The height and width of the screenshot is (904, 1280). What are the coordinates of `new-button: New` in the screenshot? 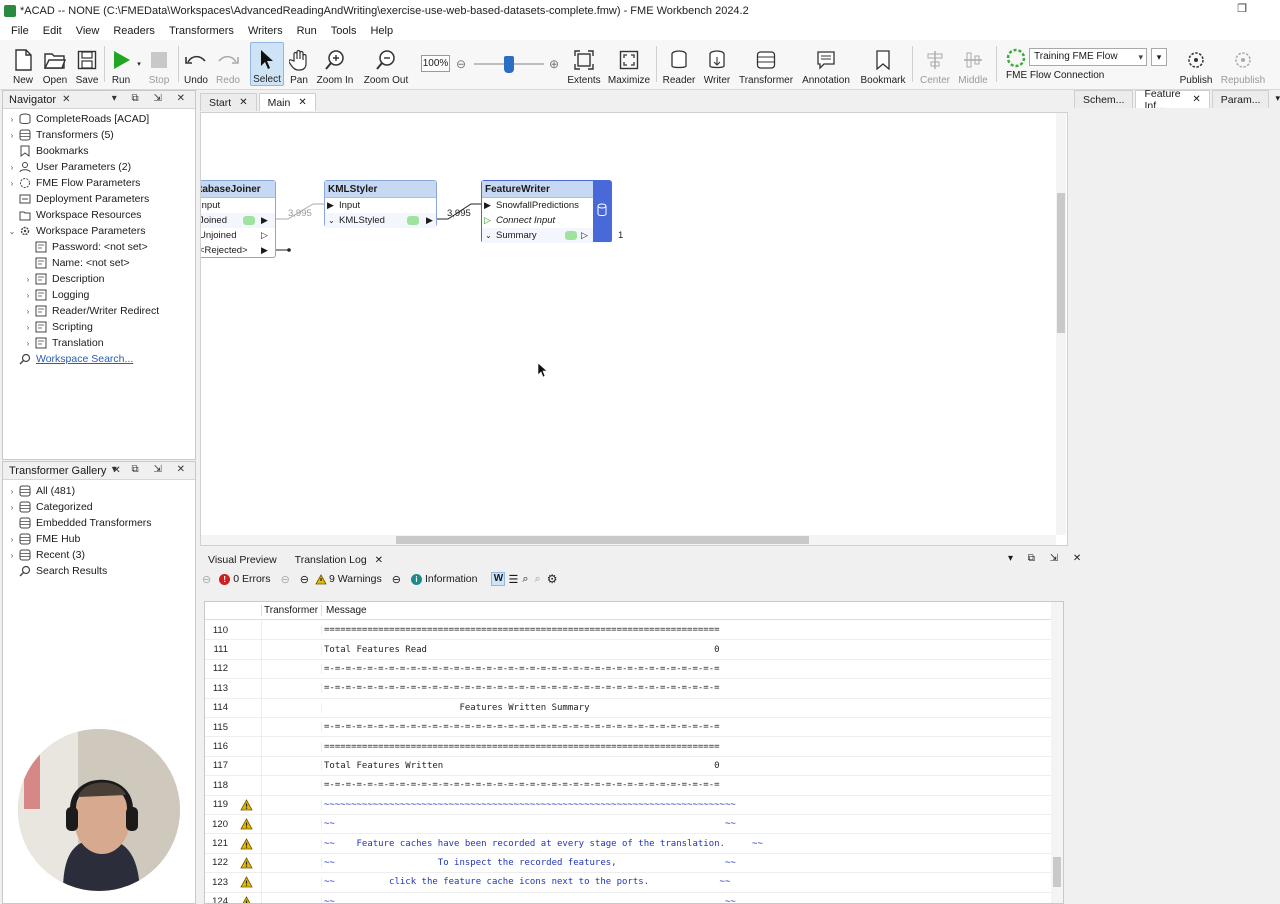 It's located at (23, 64).